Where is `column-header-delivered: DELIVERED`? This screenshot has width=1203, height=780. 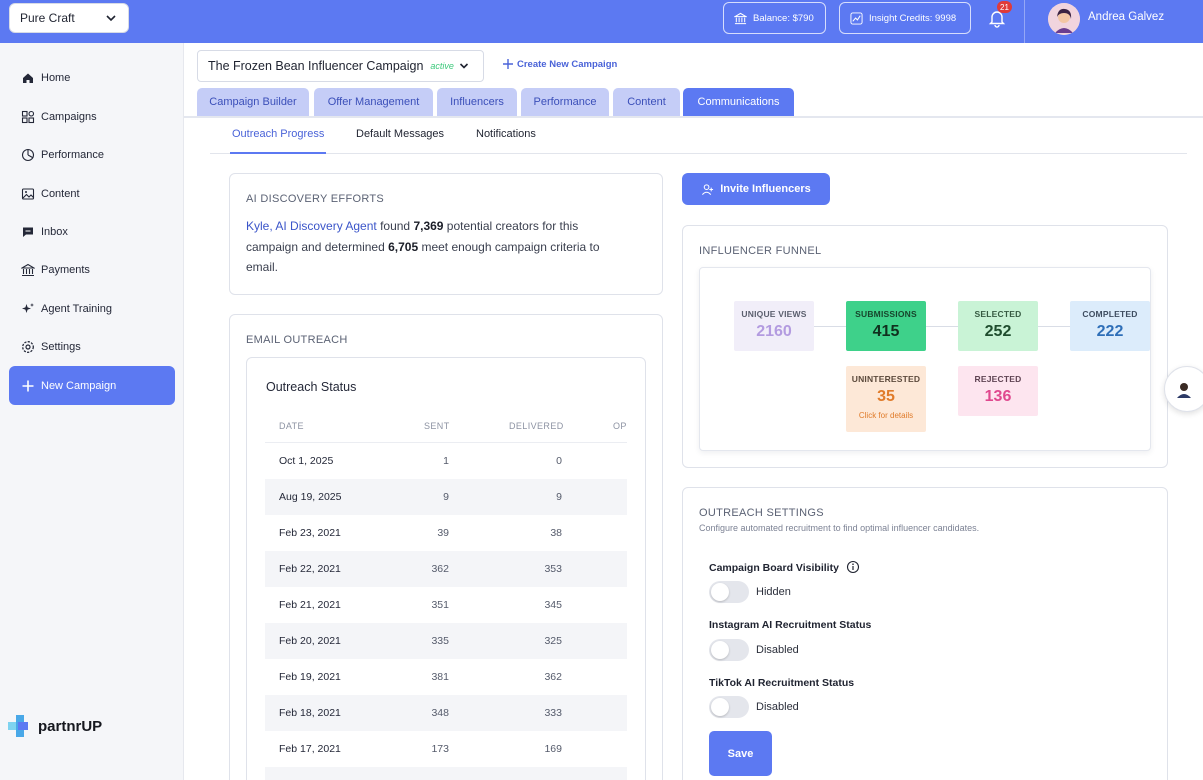 column-header-delivered: DELIVERED is located at coordinates (536, 426).